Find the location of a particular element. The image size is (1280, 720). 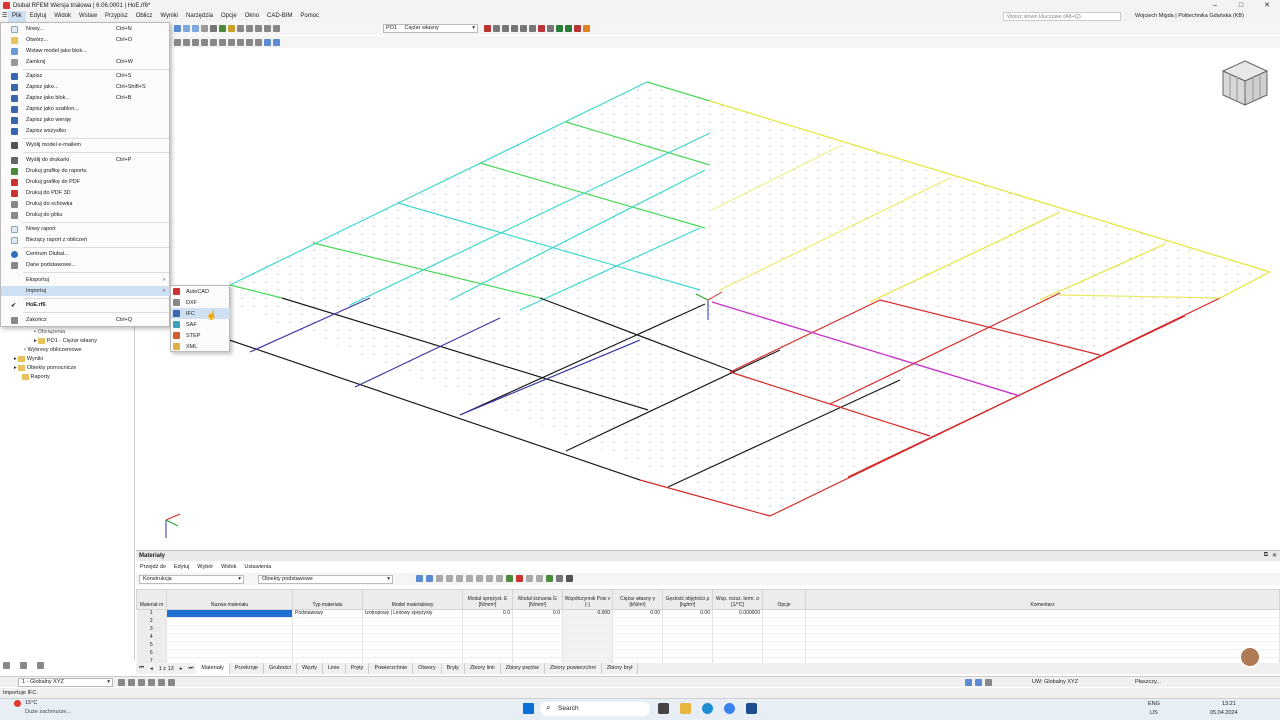

menu-item-recent-file: ✔ HoE.rf6 is located at coordinates (85, 305).